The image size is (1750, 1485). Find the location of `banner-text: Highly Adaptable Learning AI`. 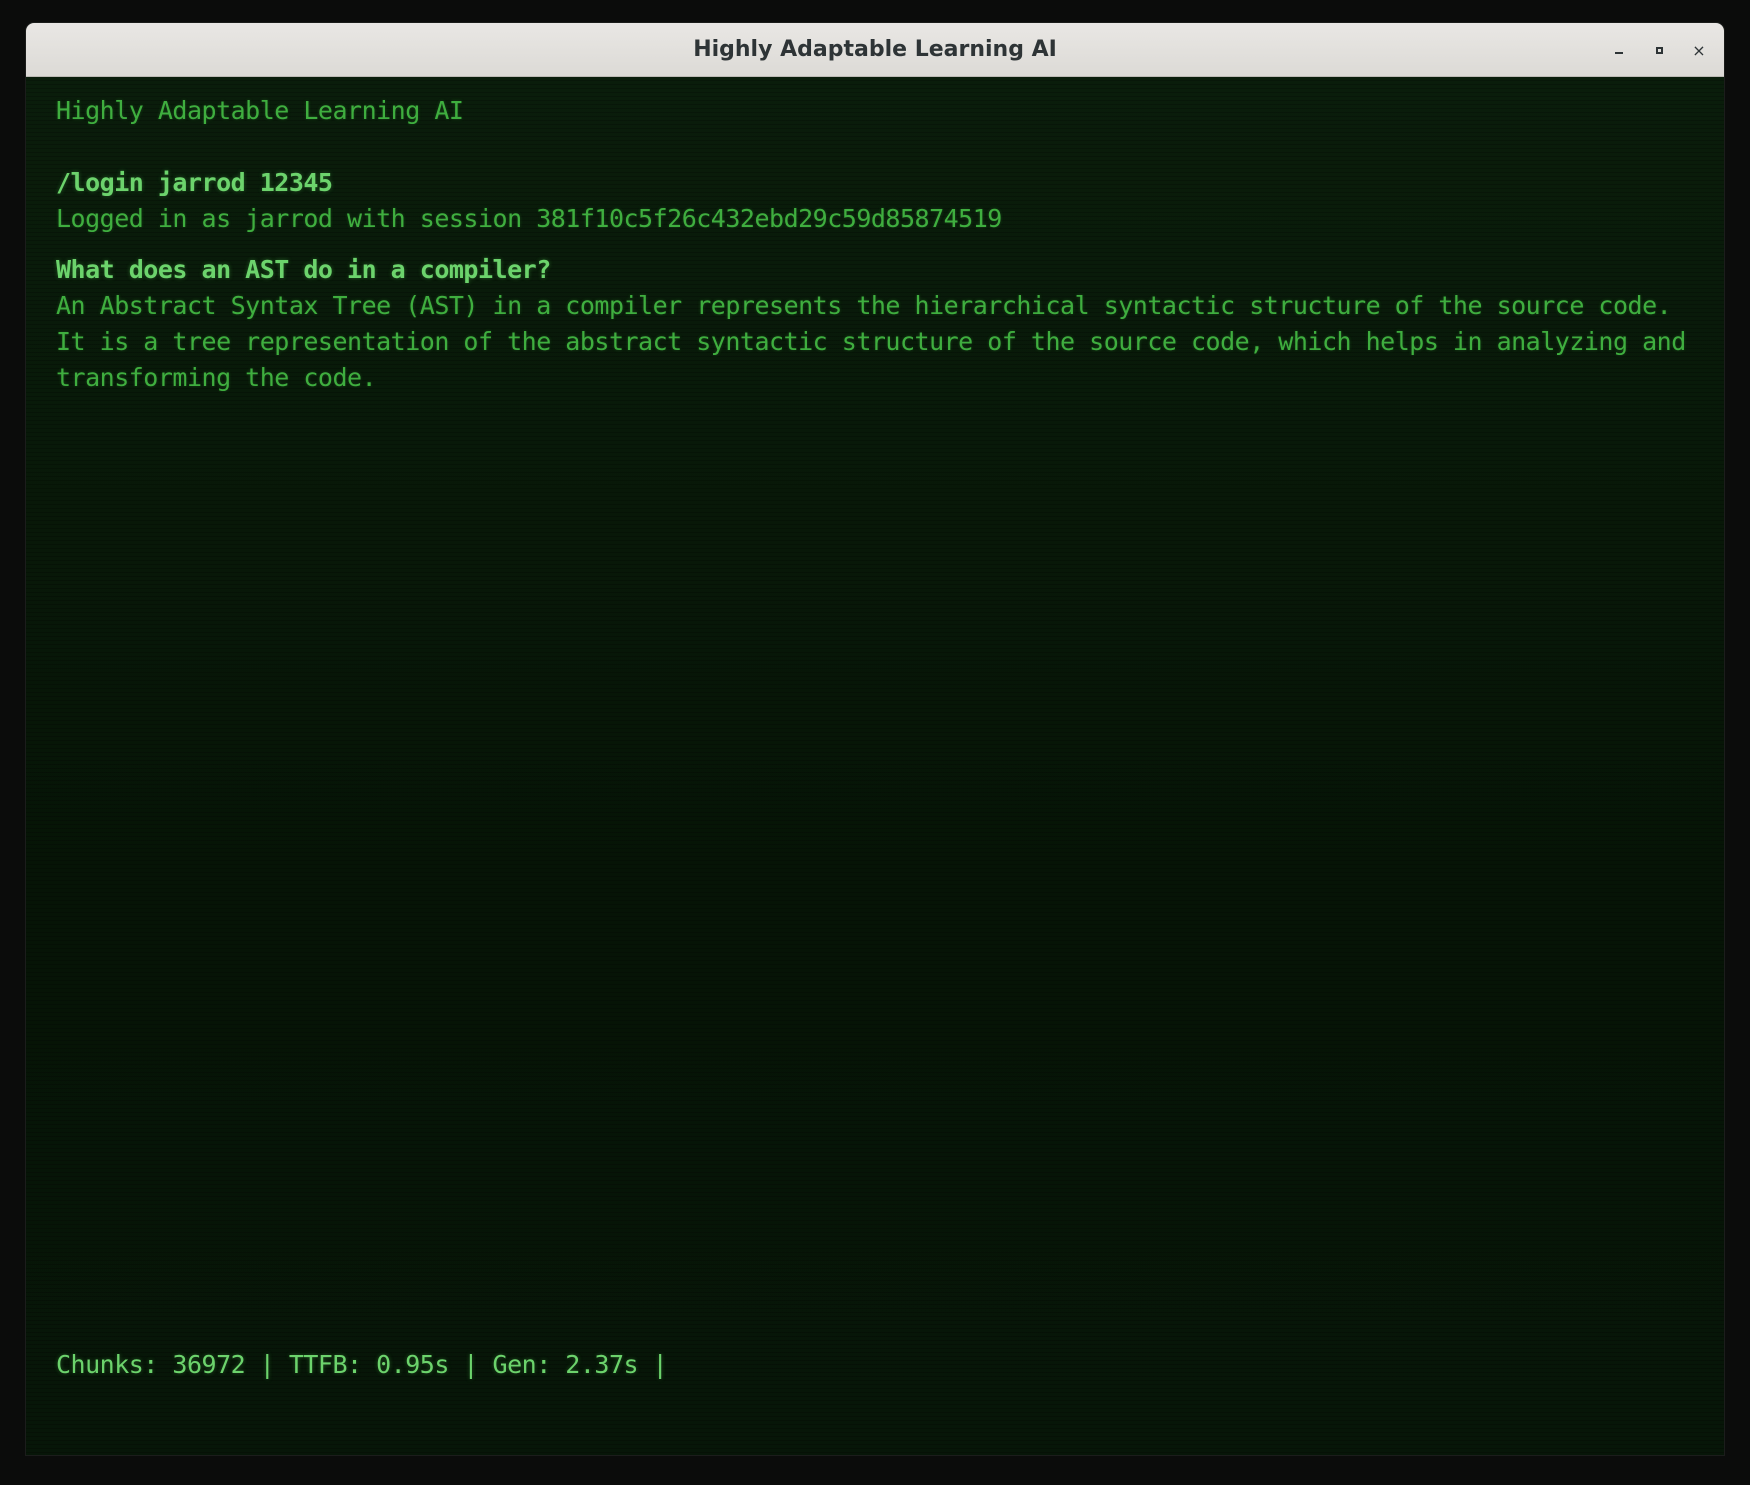

banner-text: Highly Adaptable Learning AI is located at coordinates (260, 110).